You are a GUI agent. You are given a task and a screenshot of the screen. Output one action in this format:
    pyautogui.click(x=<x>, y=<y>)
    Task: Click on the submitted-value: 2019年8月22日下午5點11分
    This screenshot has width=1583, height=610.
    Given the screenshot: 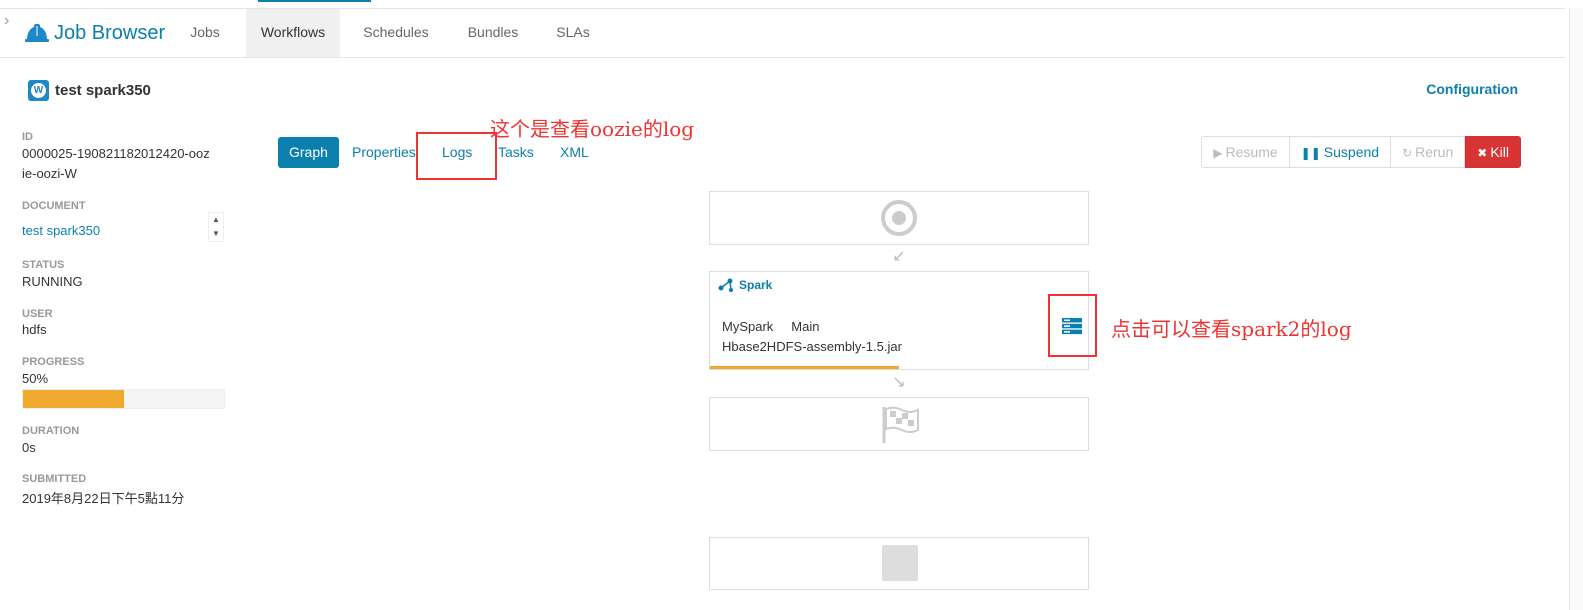 What is the action you would take?
    pyautogui.click(x=103, y=498)
    